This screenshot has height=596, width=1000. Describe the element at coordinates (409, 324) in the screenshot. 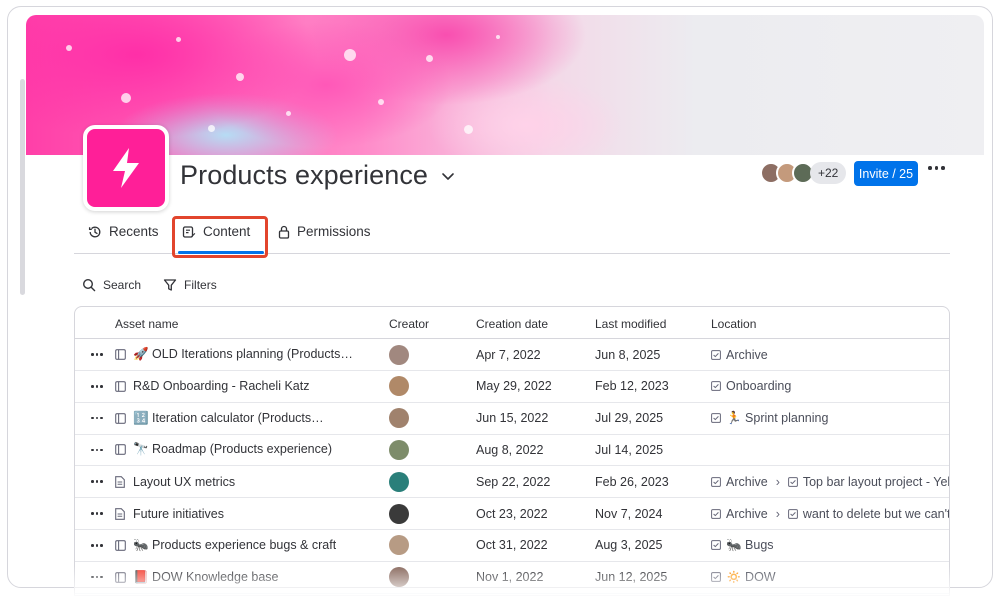

I see `column-header-creator: Creator` at that location.